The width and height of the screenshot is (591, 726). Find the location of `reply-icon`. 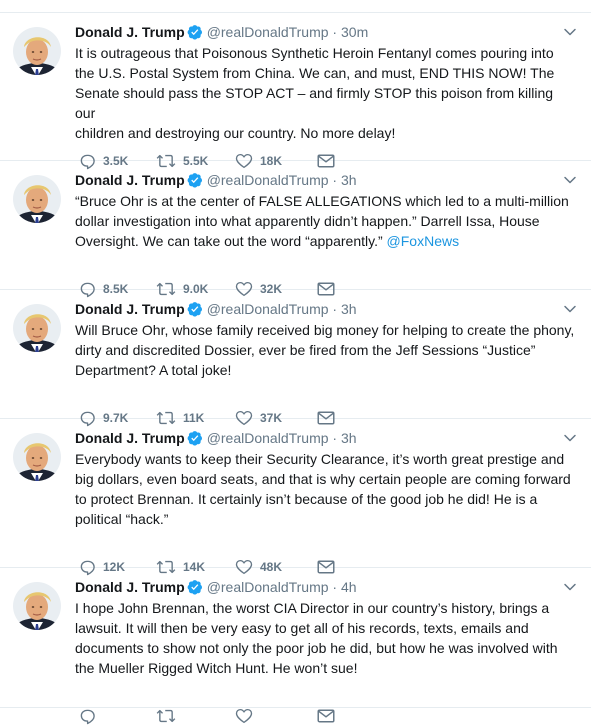

reply-icon is located at coordinates (87, 716).